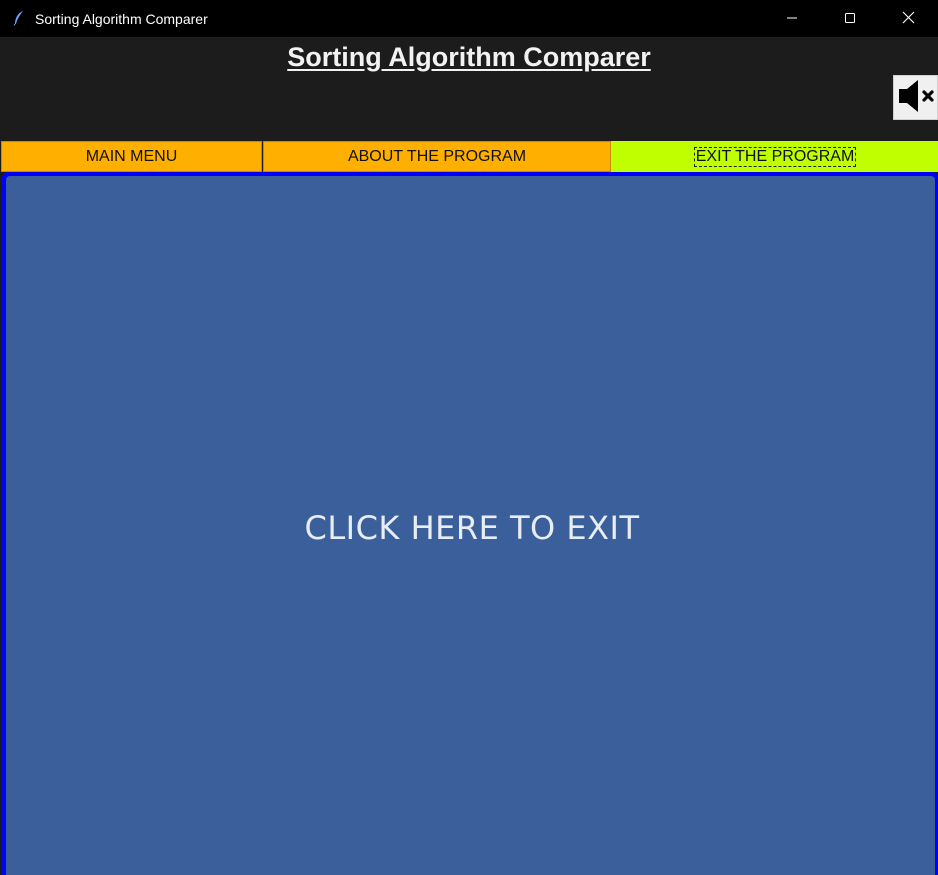  I want to click on maximize-button, so click(850, 18).